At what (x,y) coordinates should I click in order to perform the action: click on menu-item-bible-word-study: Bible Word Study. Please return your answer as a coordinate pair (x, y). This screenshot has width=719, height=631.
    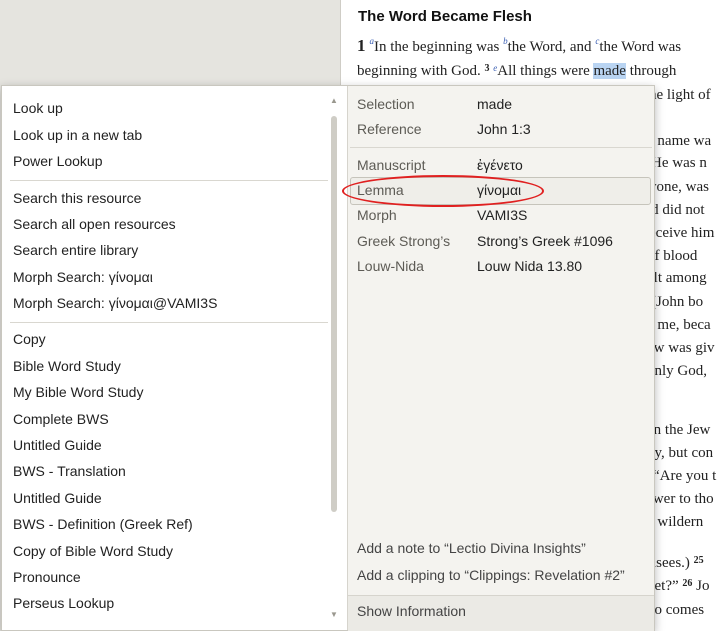
    Looking at the image, I should click on (67, 366).